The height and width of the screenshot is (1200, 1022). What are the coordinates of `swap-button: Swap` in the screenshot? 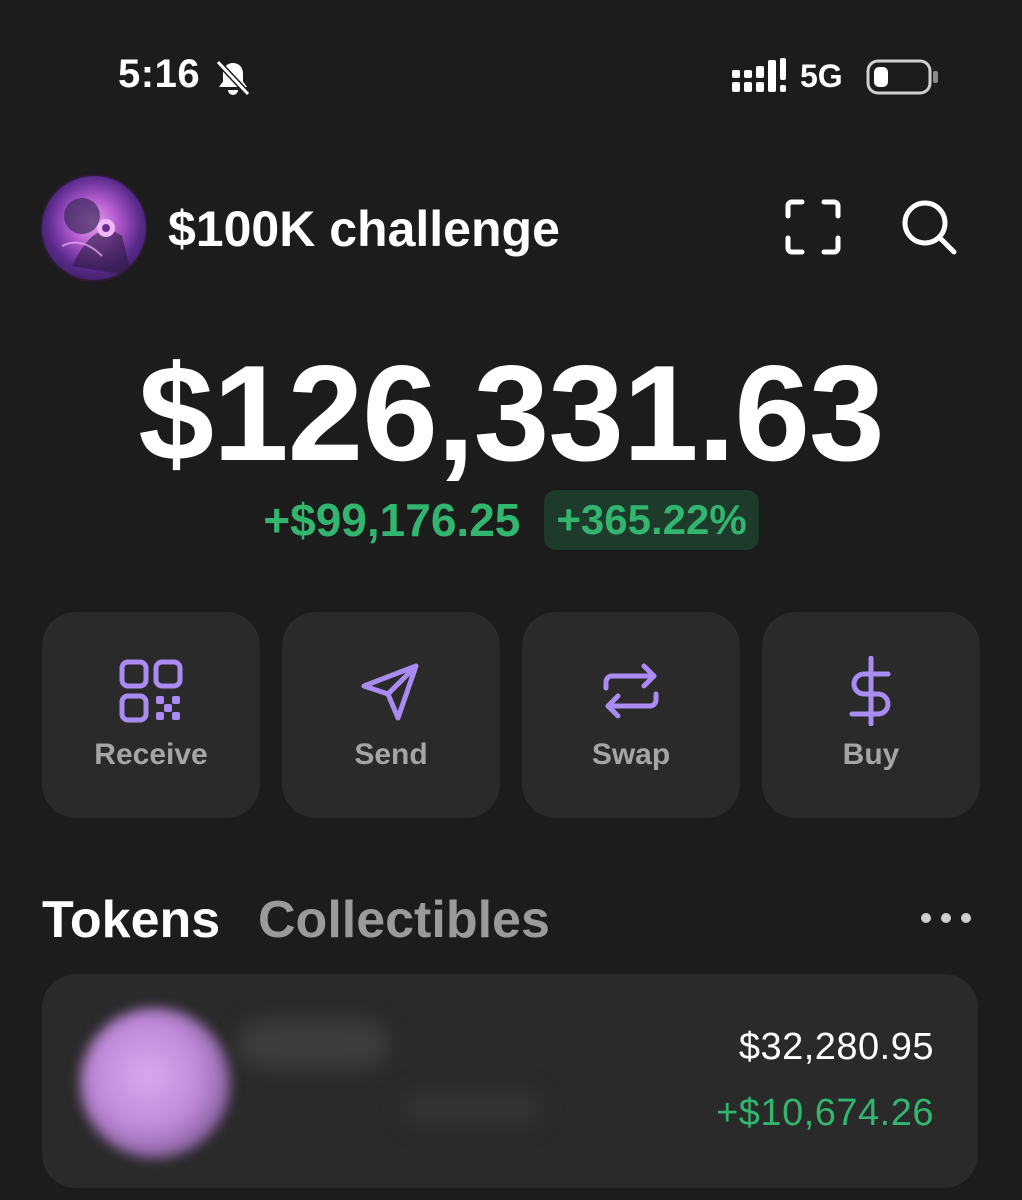 It's located at (631, 715).